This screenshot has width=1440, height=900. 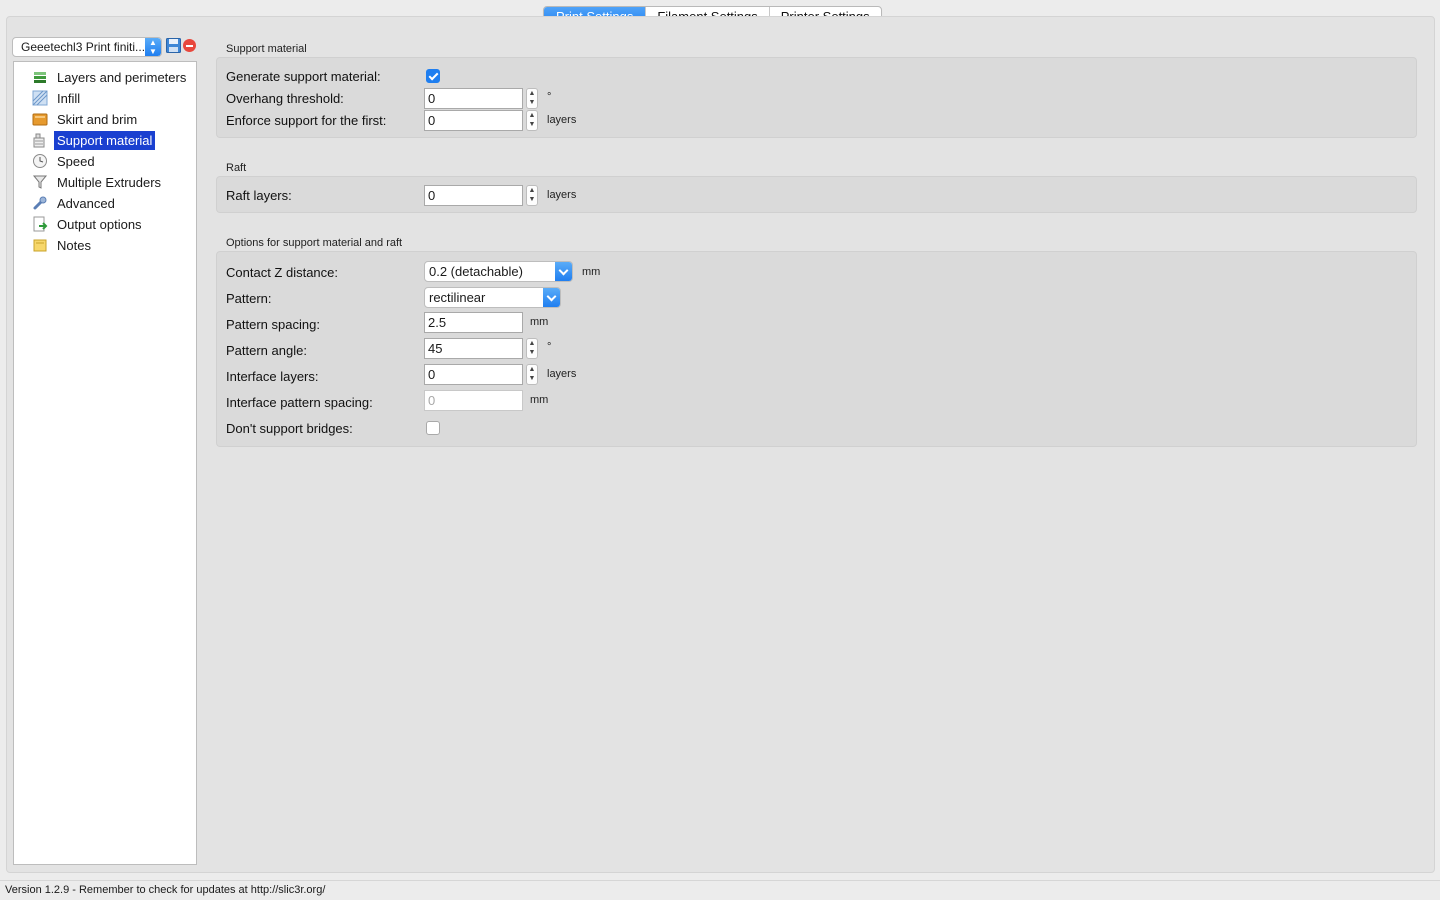 I want to click on pattern-angle-stepper: ▲ ▼, so click(x=532, y=348).